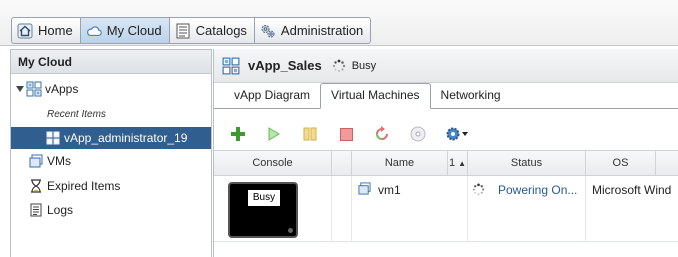 This screenshot has width=678, height=257. What do you see at coordinates (36, 186) in the screenshot?
I see `hourglass-icon` at bounding box center [36, 186].